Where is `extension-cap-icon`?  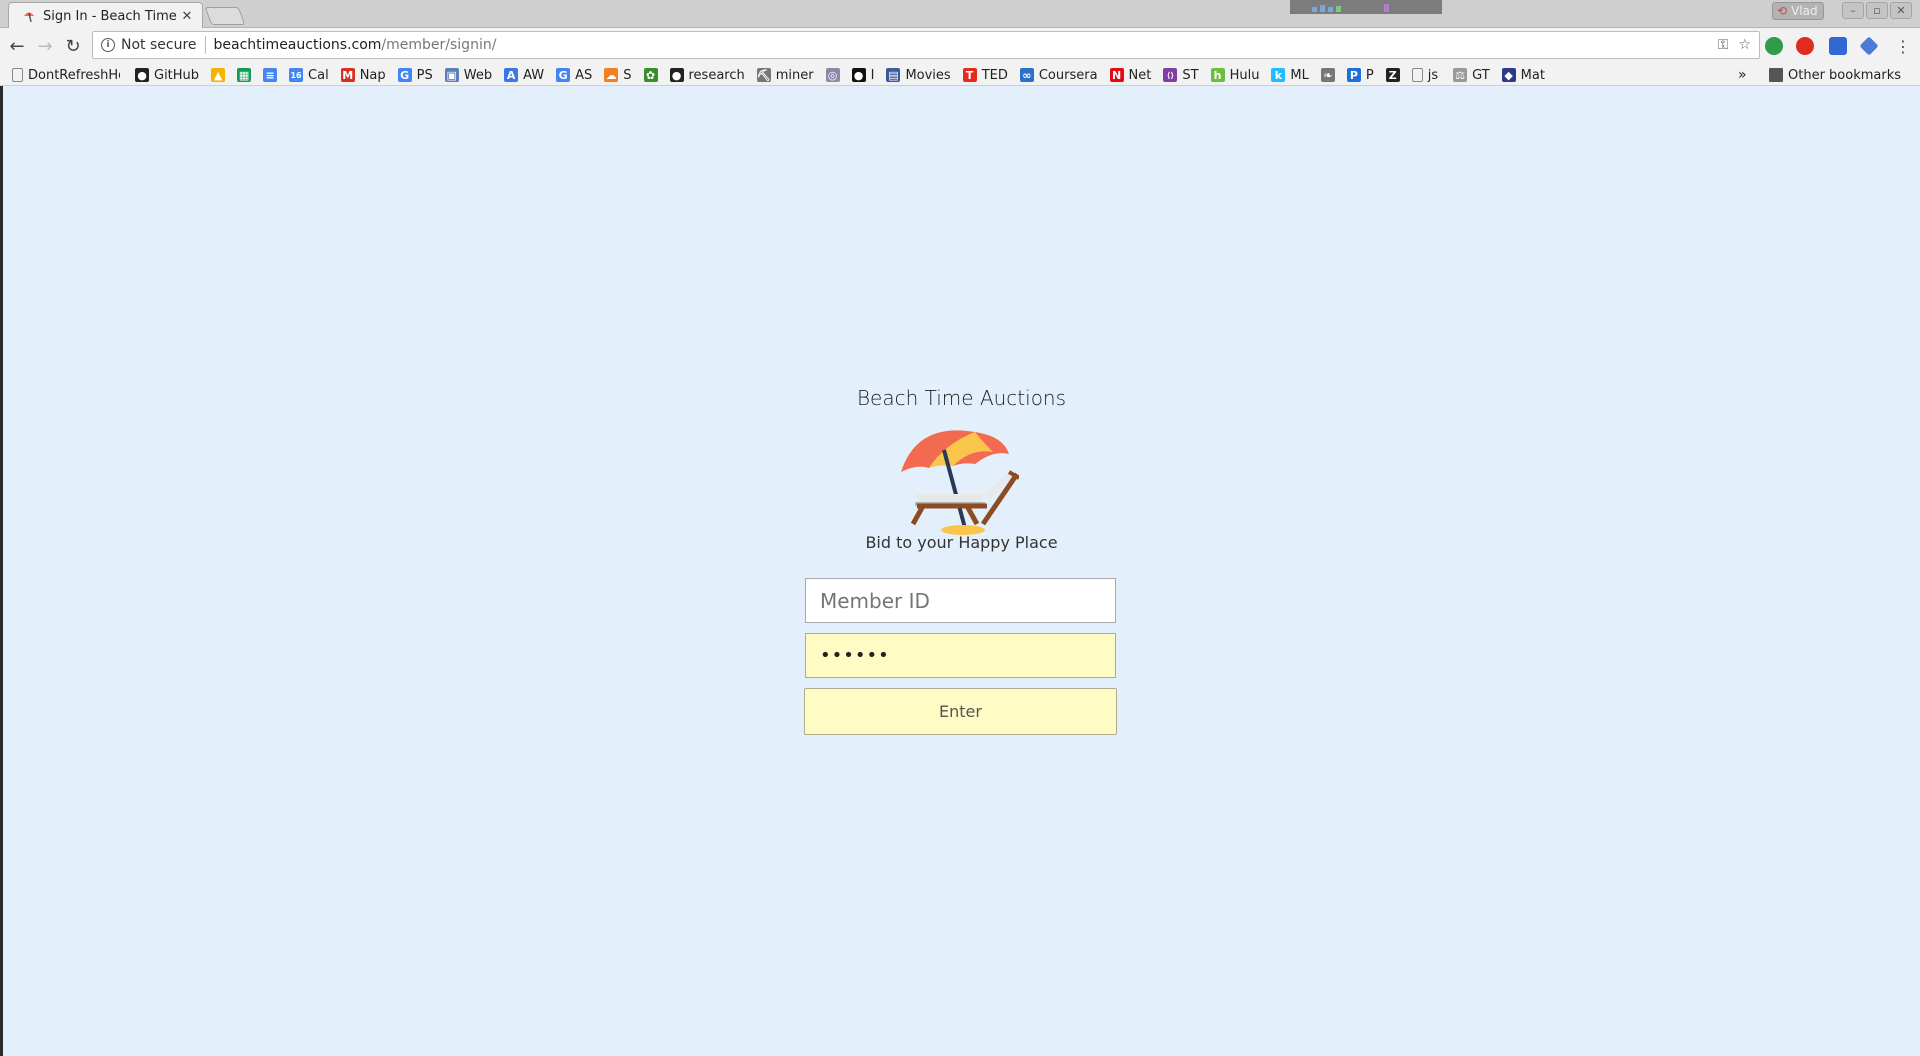
extension-cap-icon is located at coordinates (1869, 46).